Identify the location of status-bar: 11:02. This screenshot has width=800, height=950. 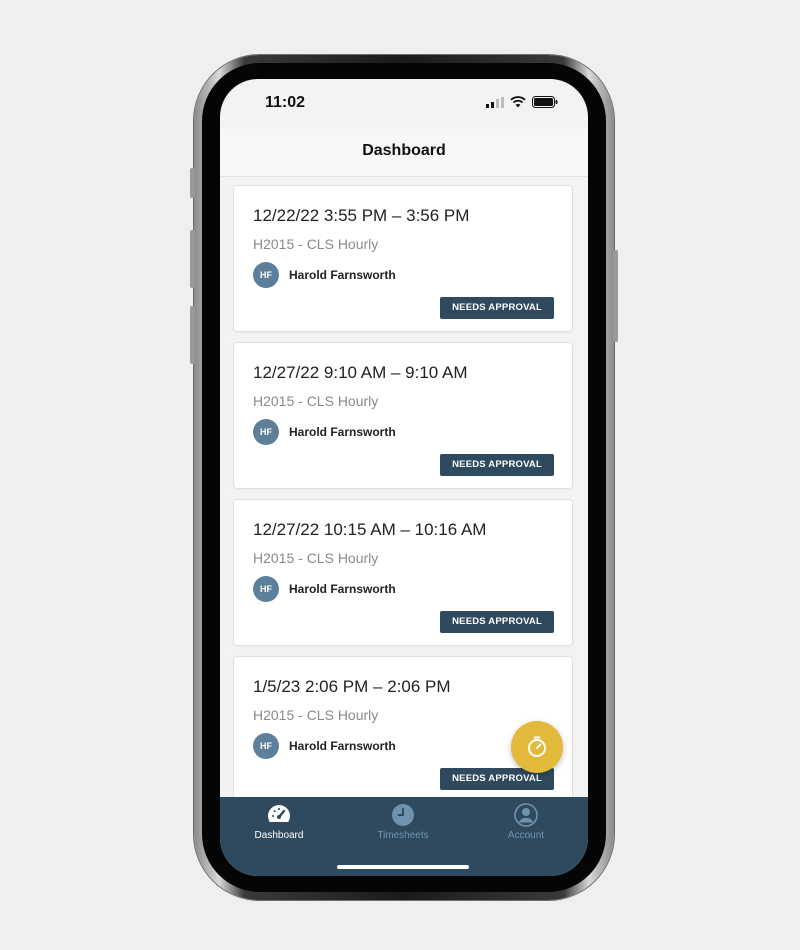
(404, 104).